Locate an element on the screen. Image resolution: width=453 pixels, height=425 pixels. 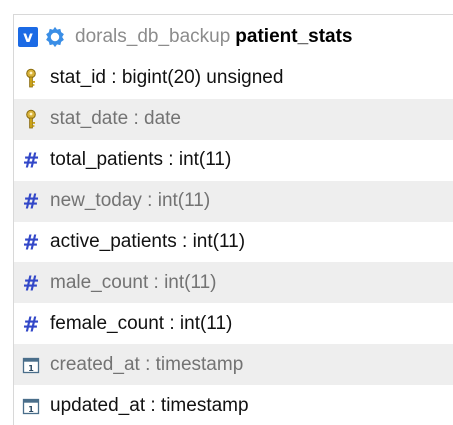
column-row: # new_today : int(11) is located at coordinates (233, 201).